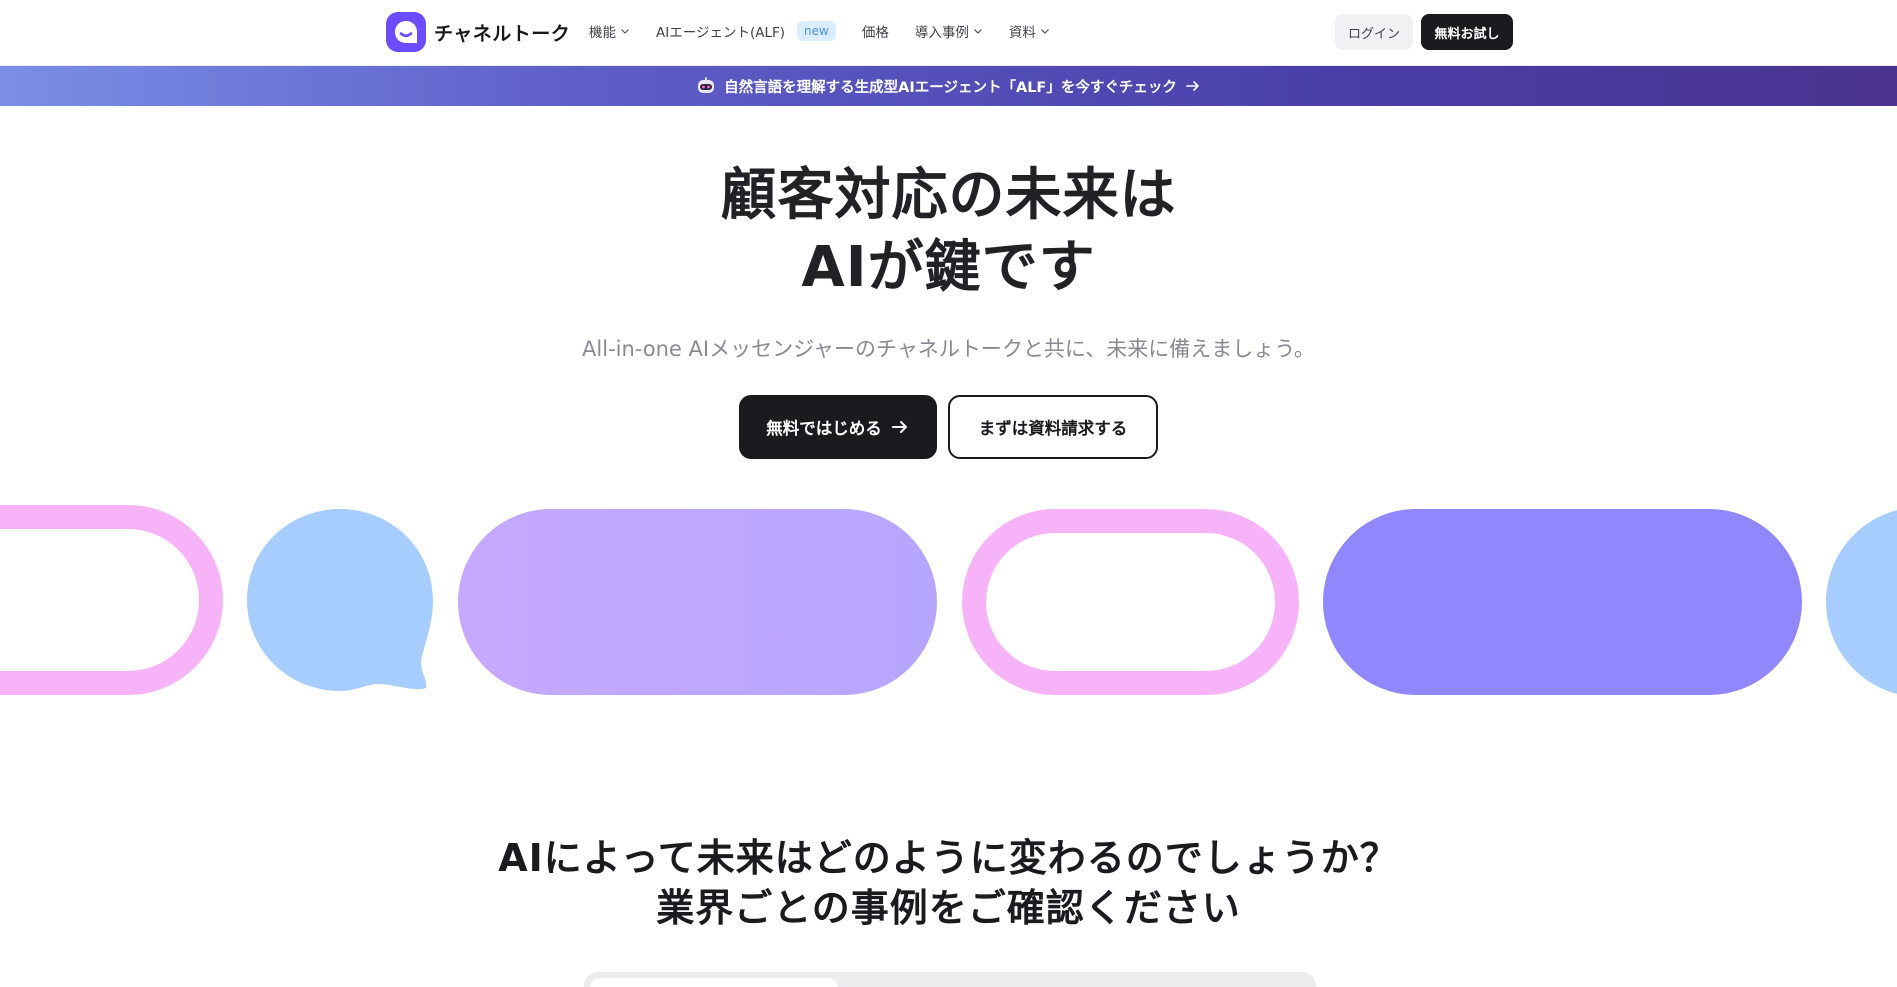 The height and width of the screenshot is (987, 1897). I want to click on lavender-pill, so click(697, 602).